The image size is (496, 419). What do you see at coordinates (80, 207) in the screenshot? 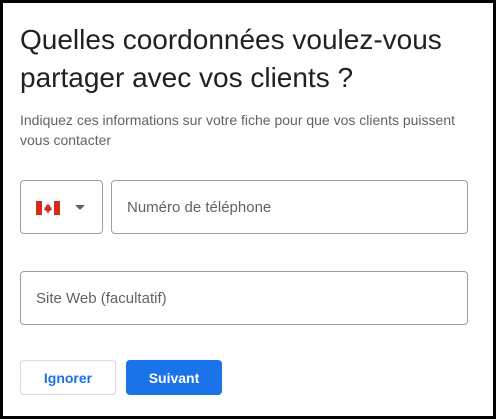
I see `caret-down-icon` at bounding box center [80, 207].